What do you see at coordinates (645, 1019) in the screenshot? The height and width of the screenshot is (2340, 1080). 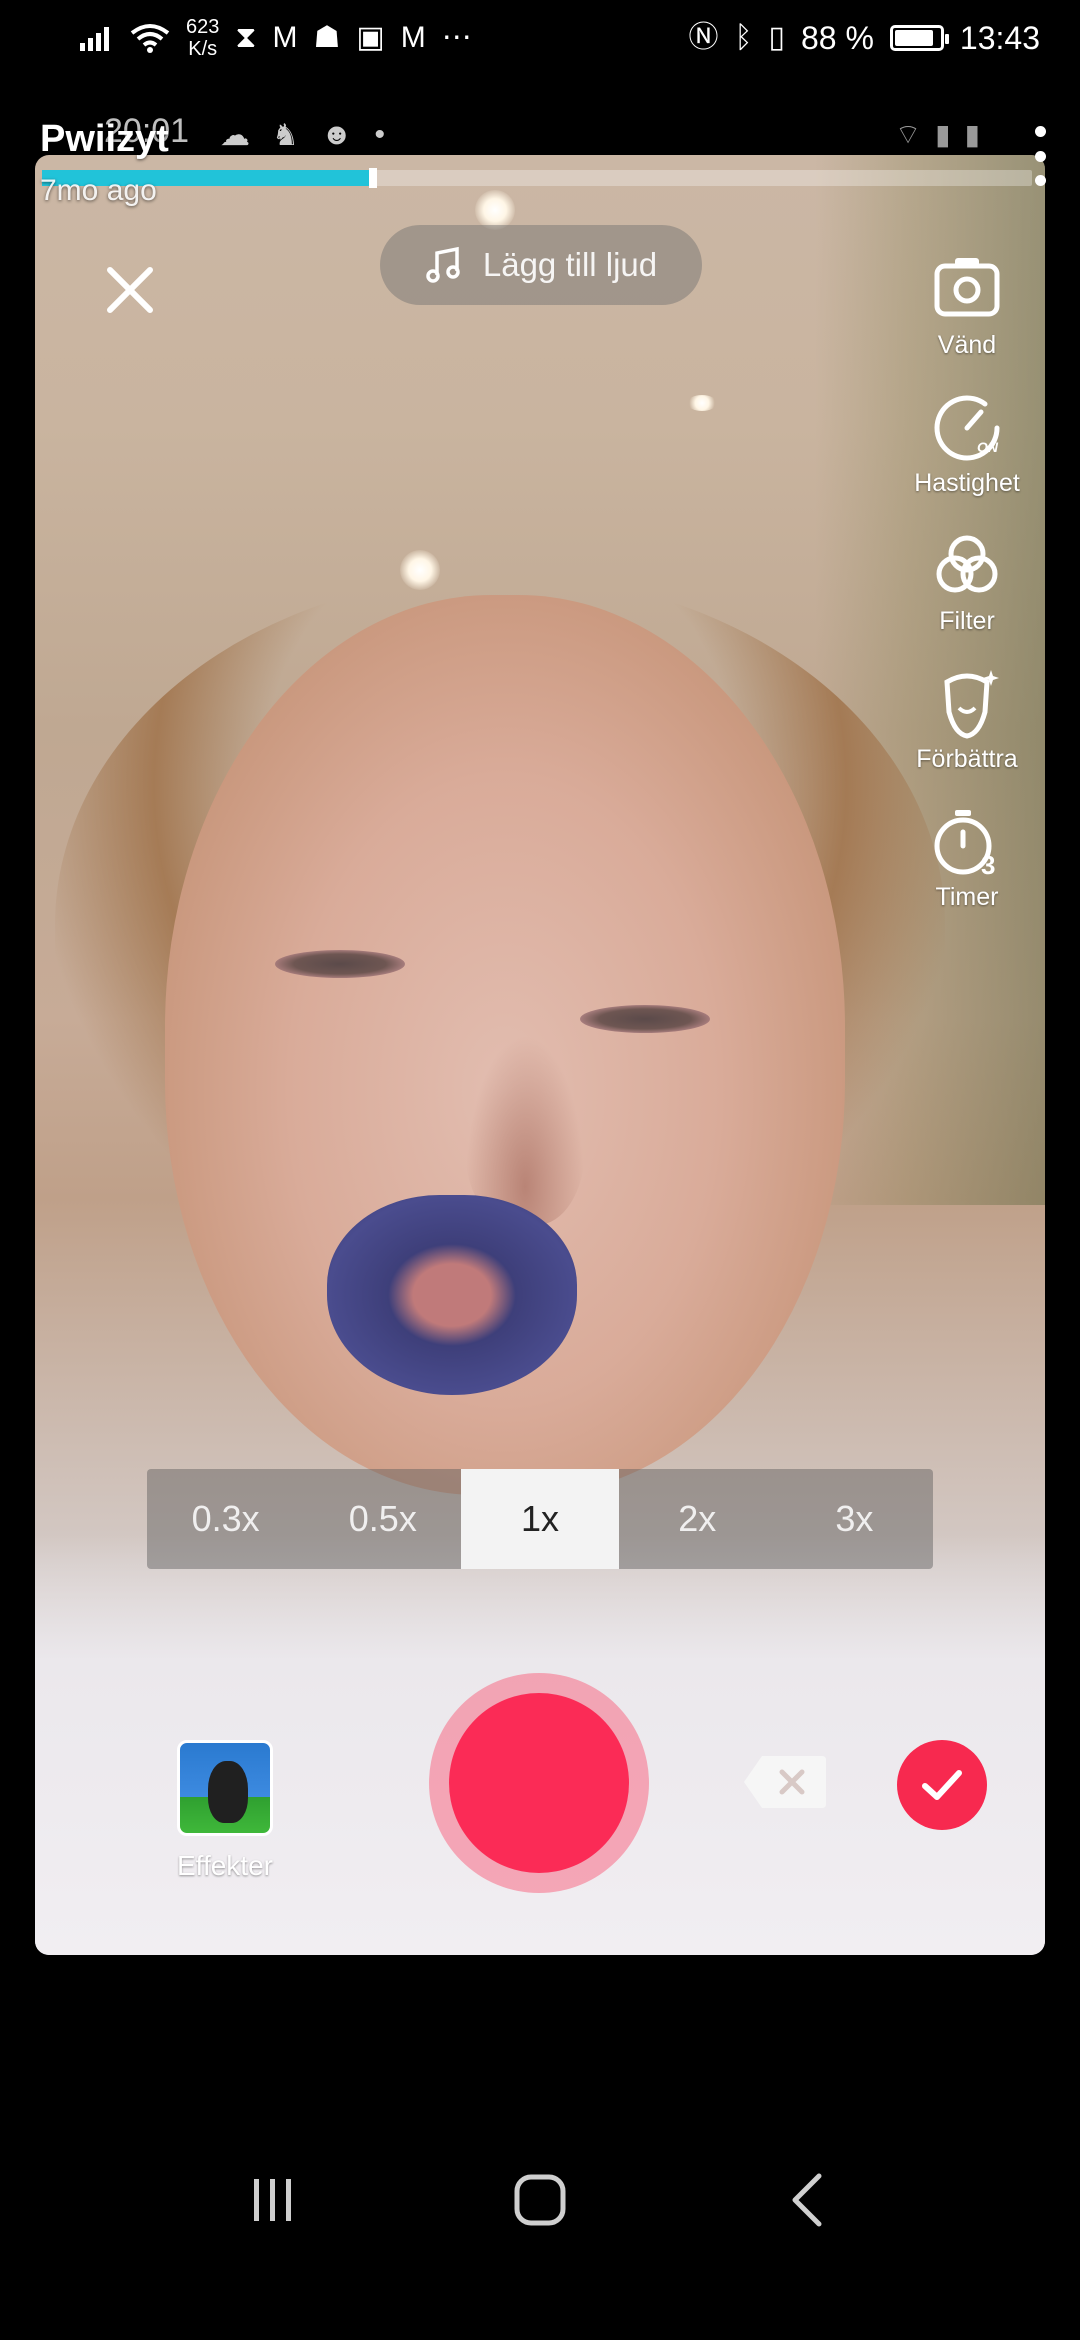 I see `right-eye` at bounding box center [645, 1019].